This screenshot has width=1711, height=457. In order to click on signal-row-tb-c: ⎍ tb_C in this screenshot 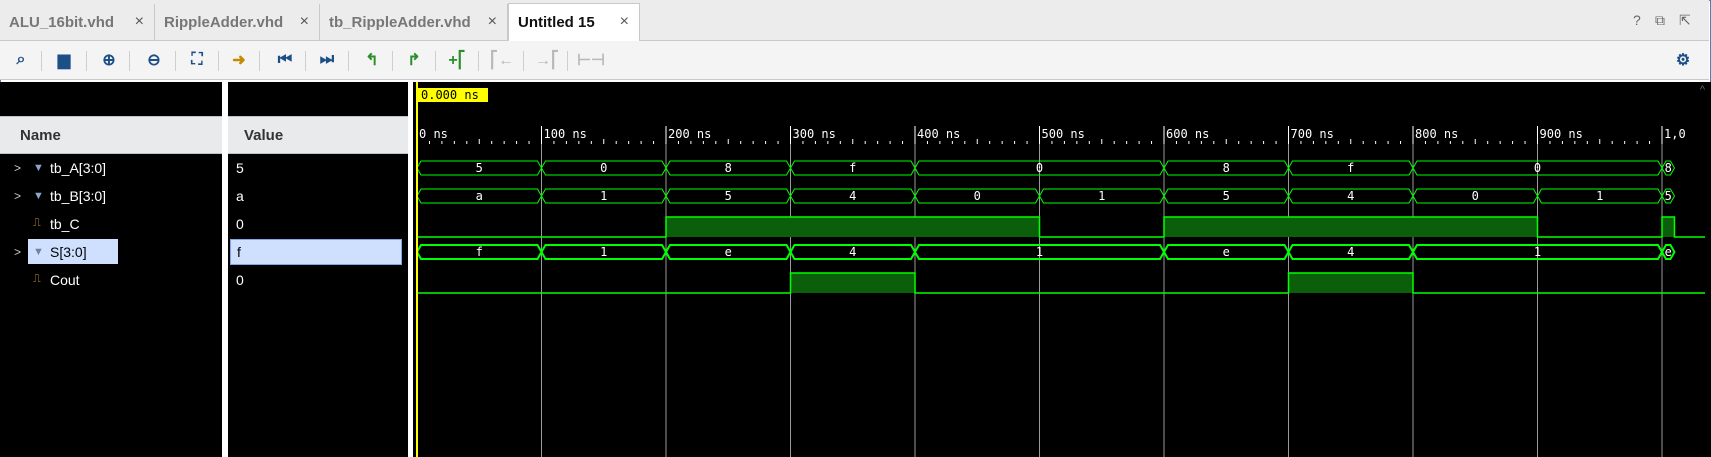, I will do `click(111, 223)`.